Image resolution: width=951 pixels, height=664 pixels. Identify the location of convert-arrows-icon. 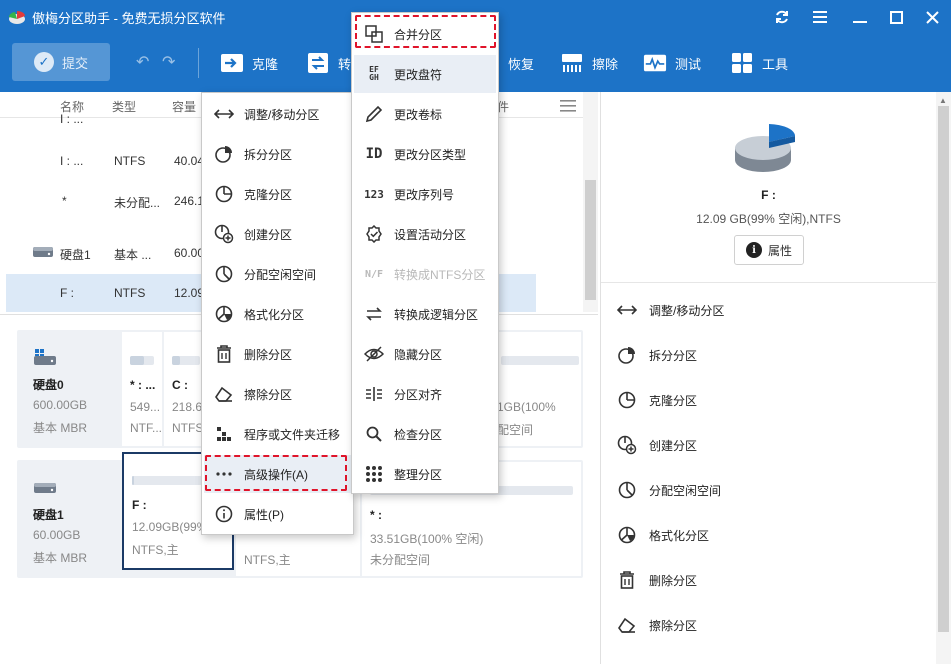
(374, 314).